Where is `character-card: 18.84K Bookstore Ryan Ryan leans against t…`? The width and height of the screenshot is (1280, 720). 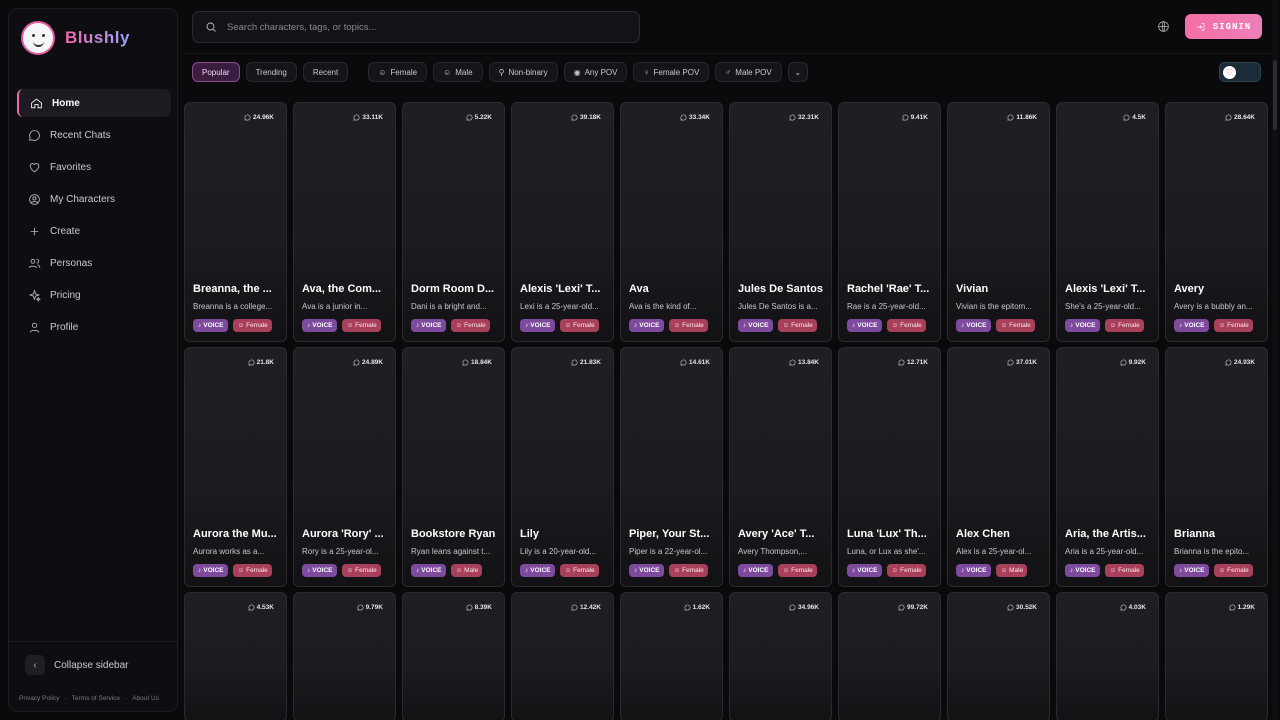 character-card: 18.84K Bookstore Ryan Ryan leans against t… is located at coordinates (453, 467).